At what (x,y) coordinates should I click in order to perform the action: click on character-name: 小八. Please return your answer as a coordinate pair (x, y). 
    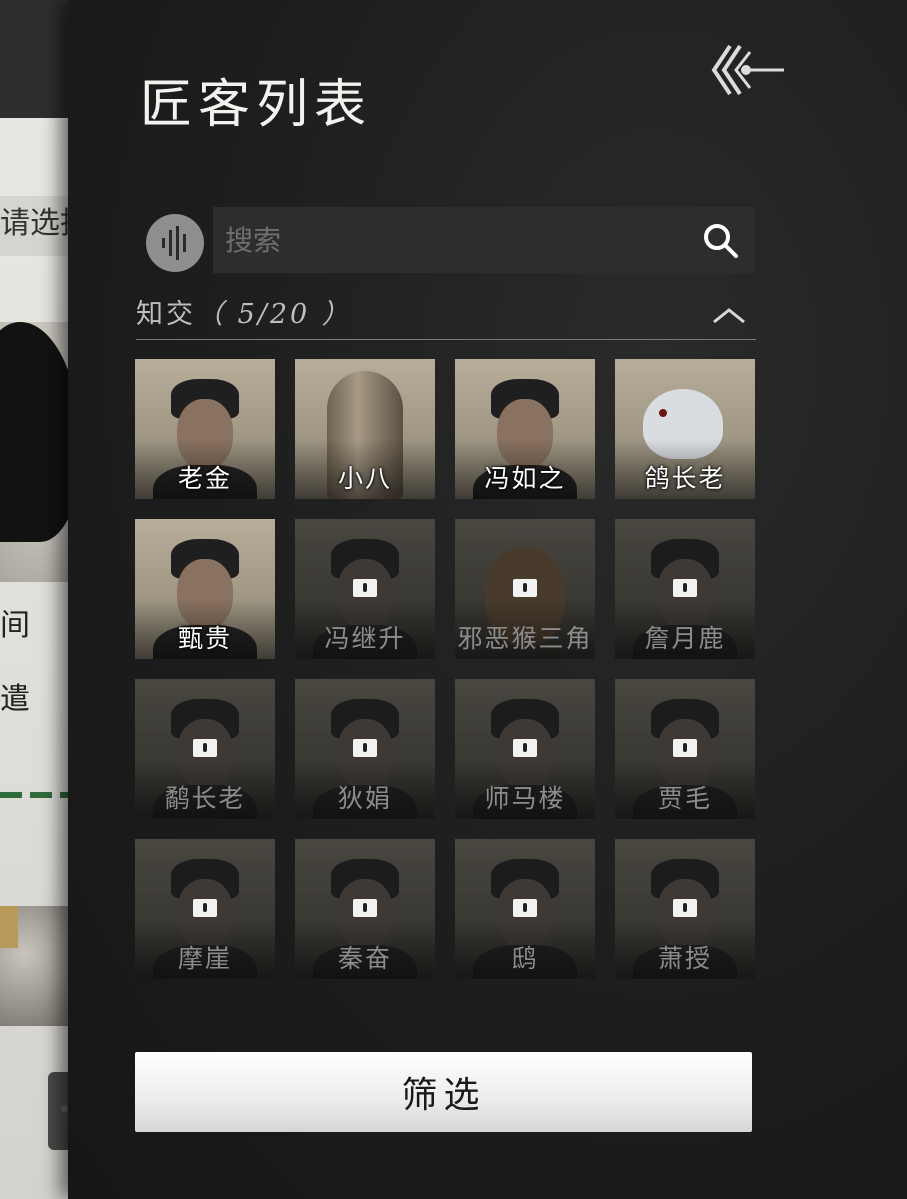
    Looking at the image, I should click on (364, 478).